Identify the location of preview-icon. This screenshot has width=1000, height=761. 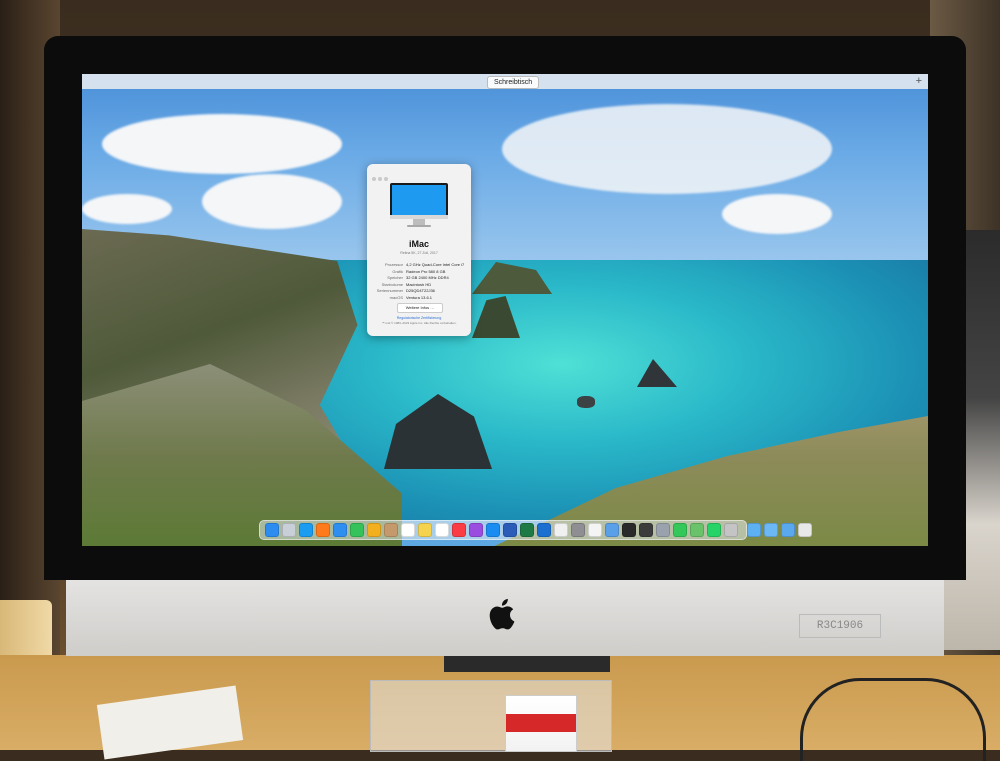
(611, 530).